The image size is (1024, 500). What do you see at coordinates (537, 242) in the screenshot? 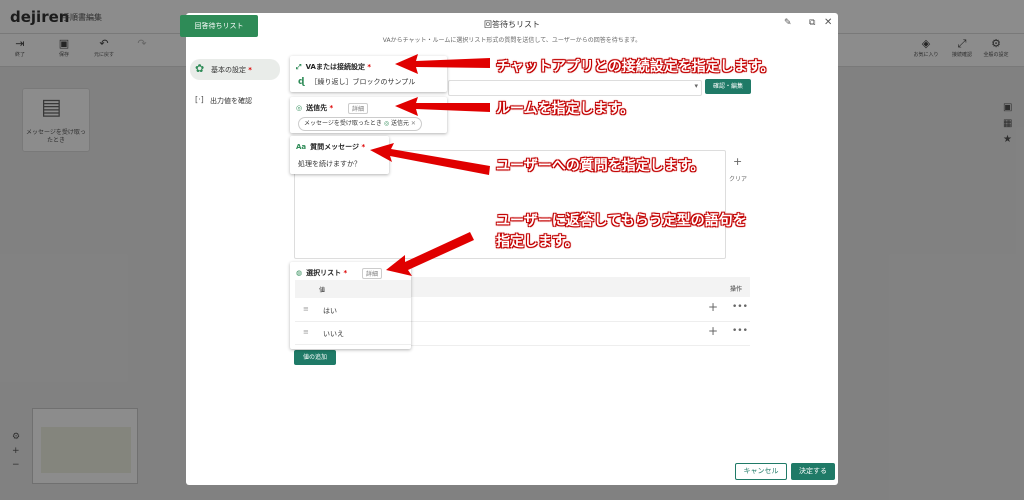
I see `annotation-choice-line2: 指定します。` at bounding box center [537, 242].